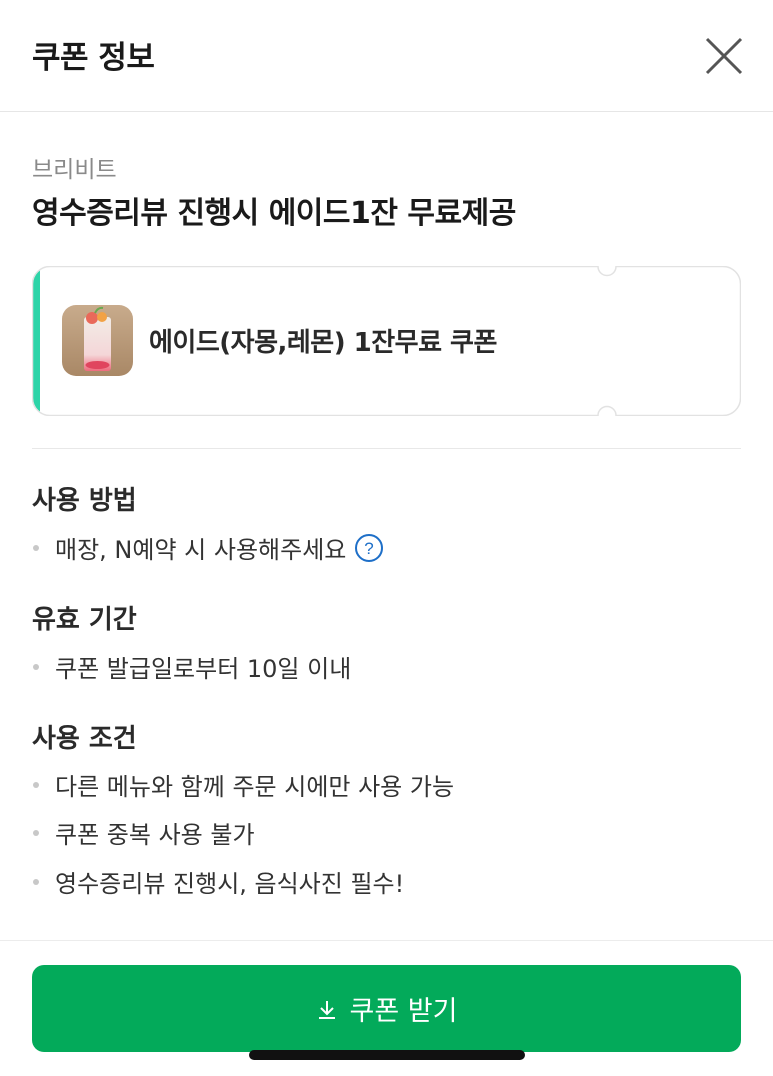 The height and width of the screenshot is (1076, 773). I want to click on help-icon: ?, so click(369, 547).